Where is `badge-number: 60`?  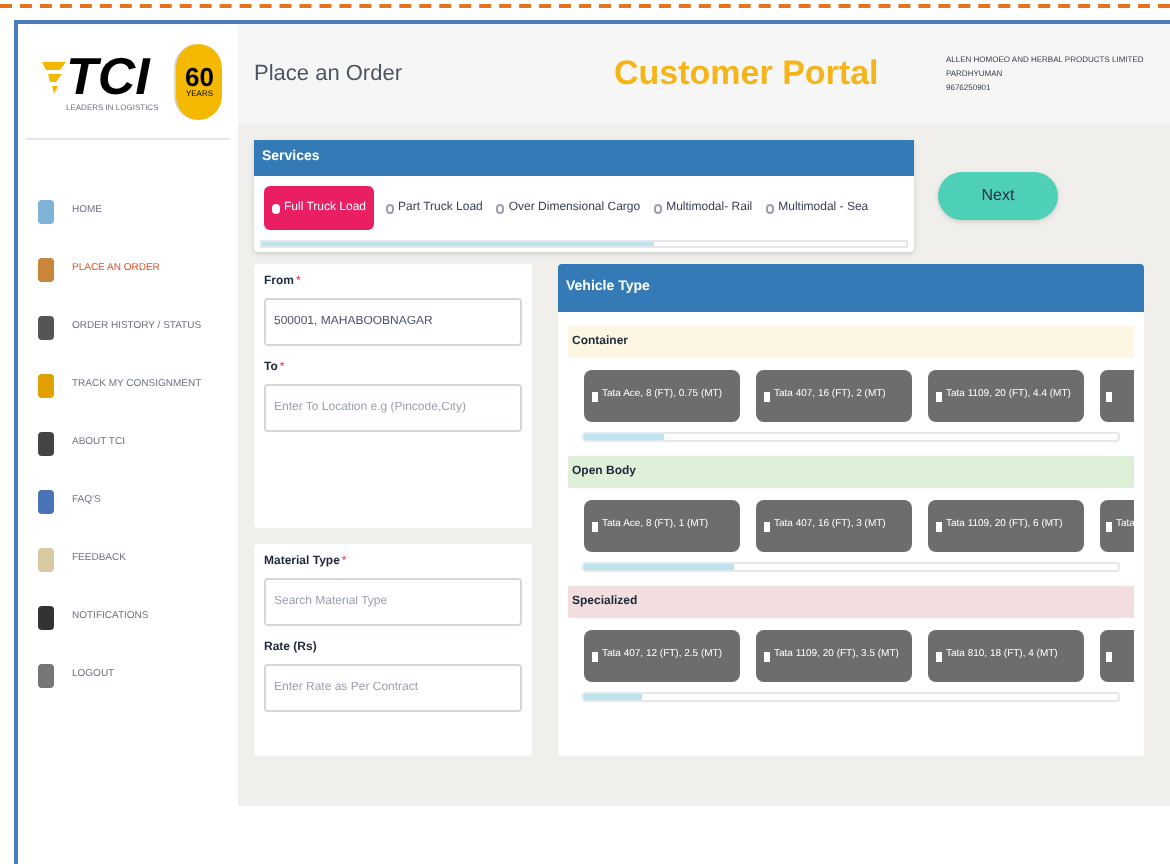
badge-number: 60 is located at coordinates (199, 77).